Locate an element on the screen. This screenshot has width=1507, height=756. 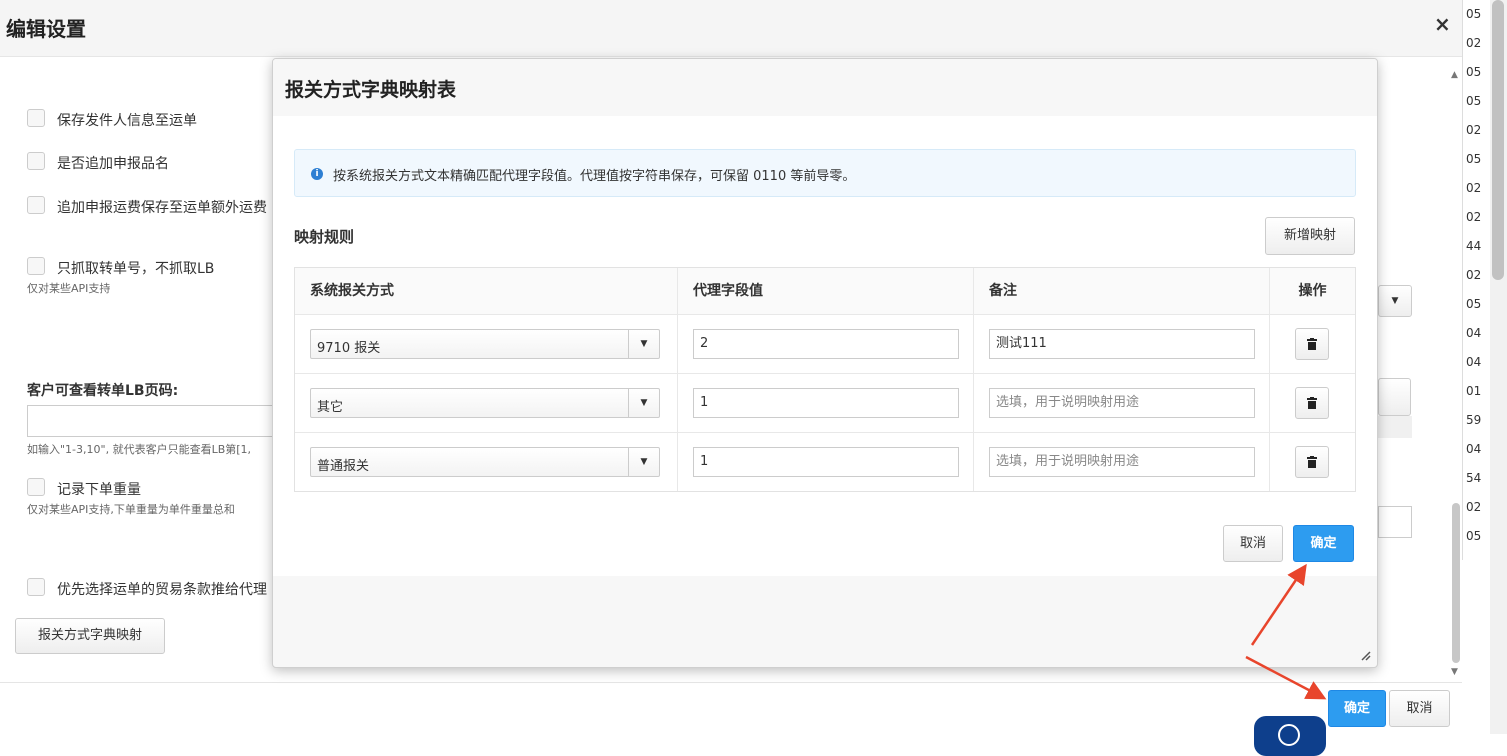
annotation-arrows is located at coordinates (1286, 631).